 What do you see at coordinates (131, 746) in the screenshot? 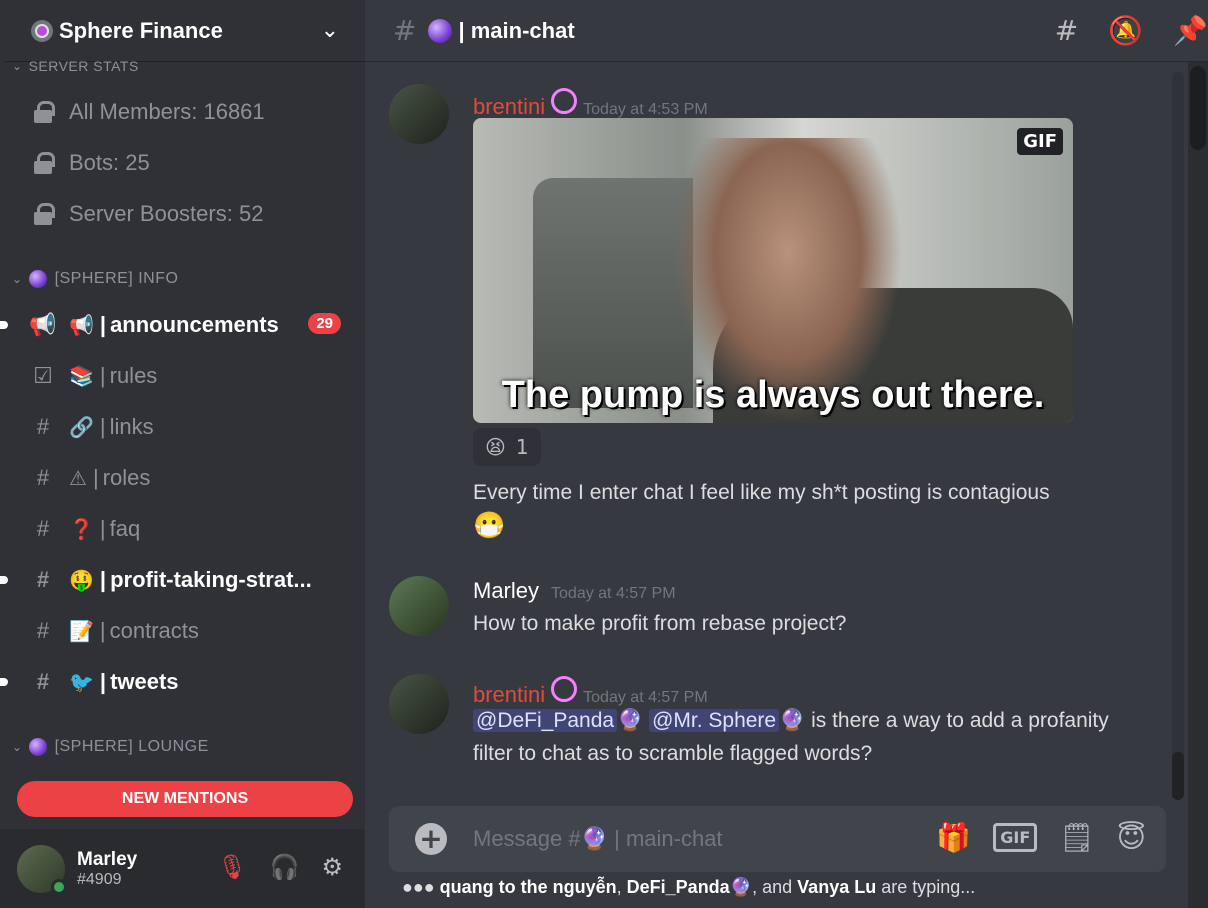
I see `category-label: [SPHERE] LOUNGE` at bounding box center [131, 746].